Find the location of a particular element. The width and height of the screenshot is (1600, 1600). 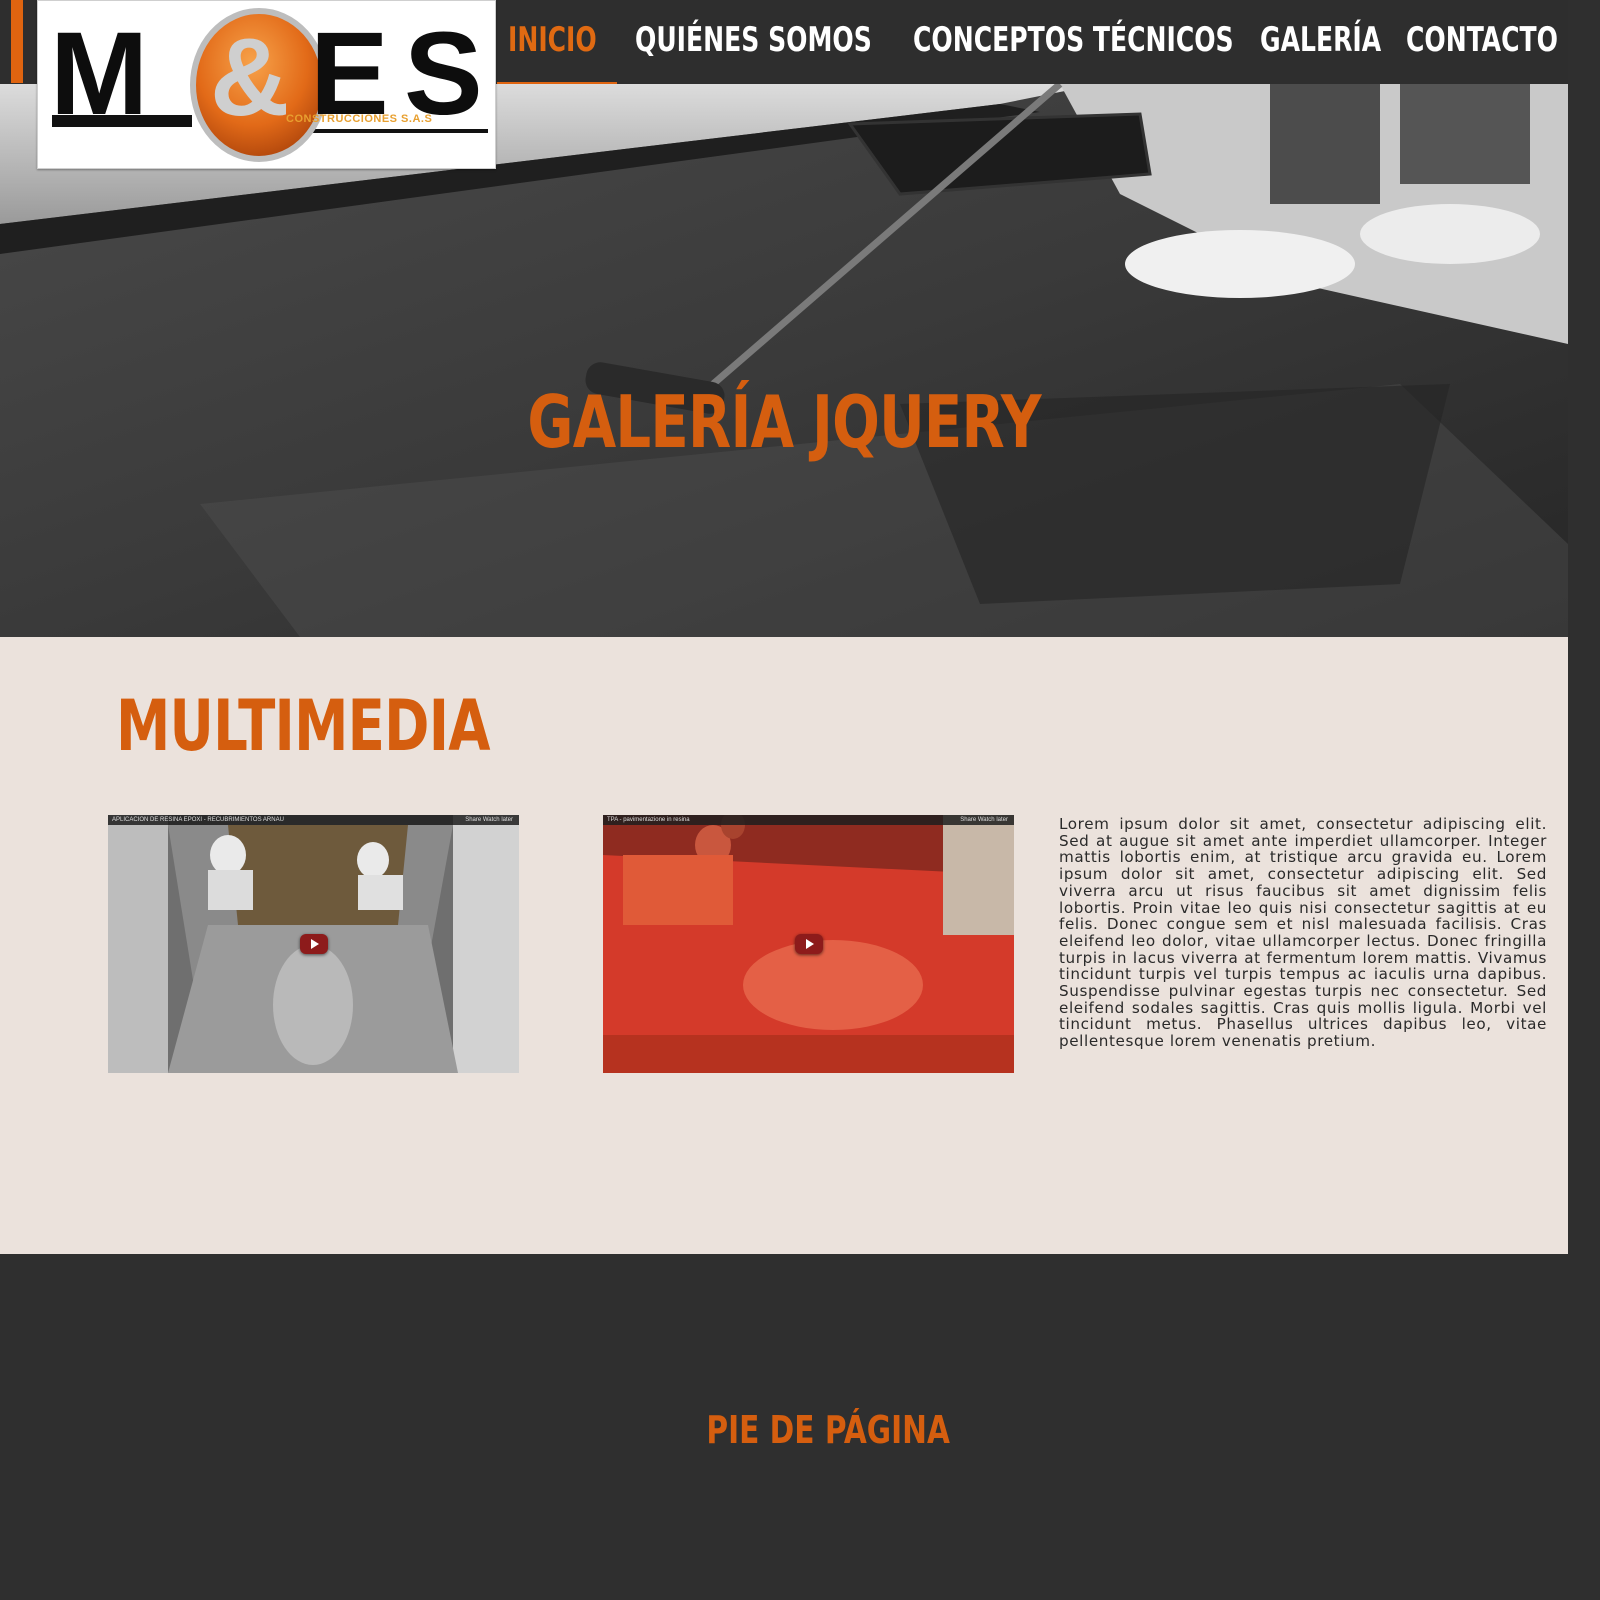

logo-wordmark: M & E S CONSTRUCCIONES S.A.S is located at coordinates (266, 84).